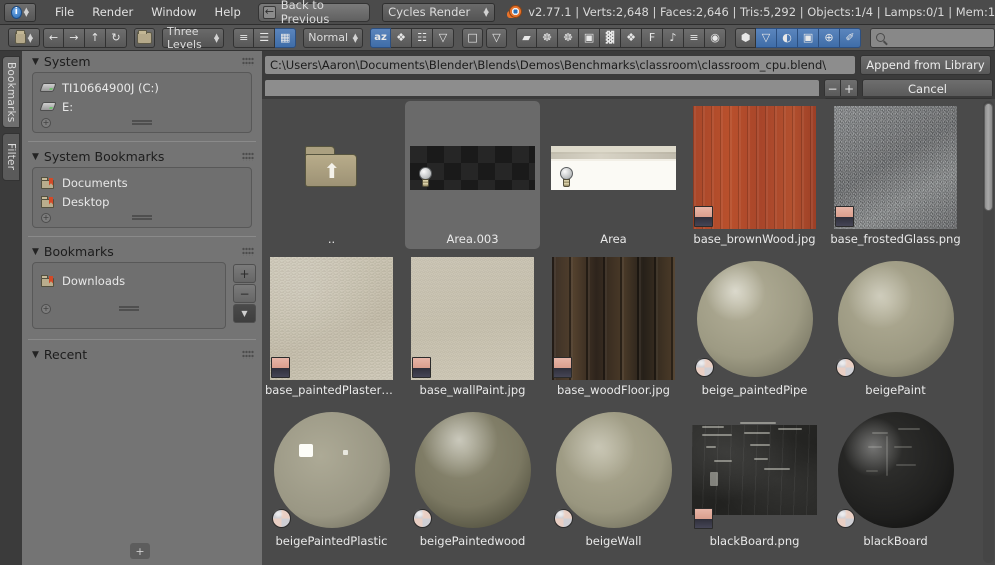  I want to click on nav-back-button: ←, so click(53, 37).